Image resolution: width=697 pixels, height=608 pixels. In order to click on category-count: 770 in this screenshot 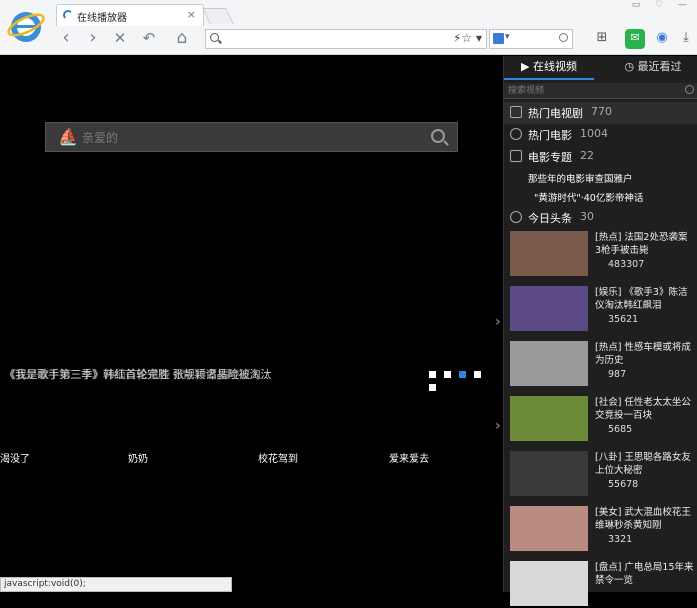, I will do `click(601, 111)`.